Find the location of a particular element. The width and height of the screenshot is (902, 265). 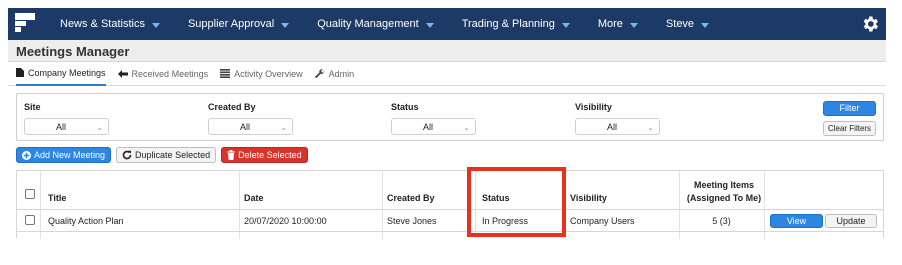

nav-label: Supplier Approval is located at coordinates (231, 24).